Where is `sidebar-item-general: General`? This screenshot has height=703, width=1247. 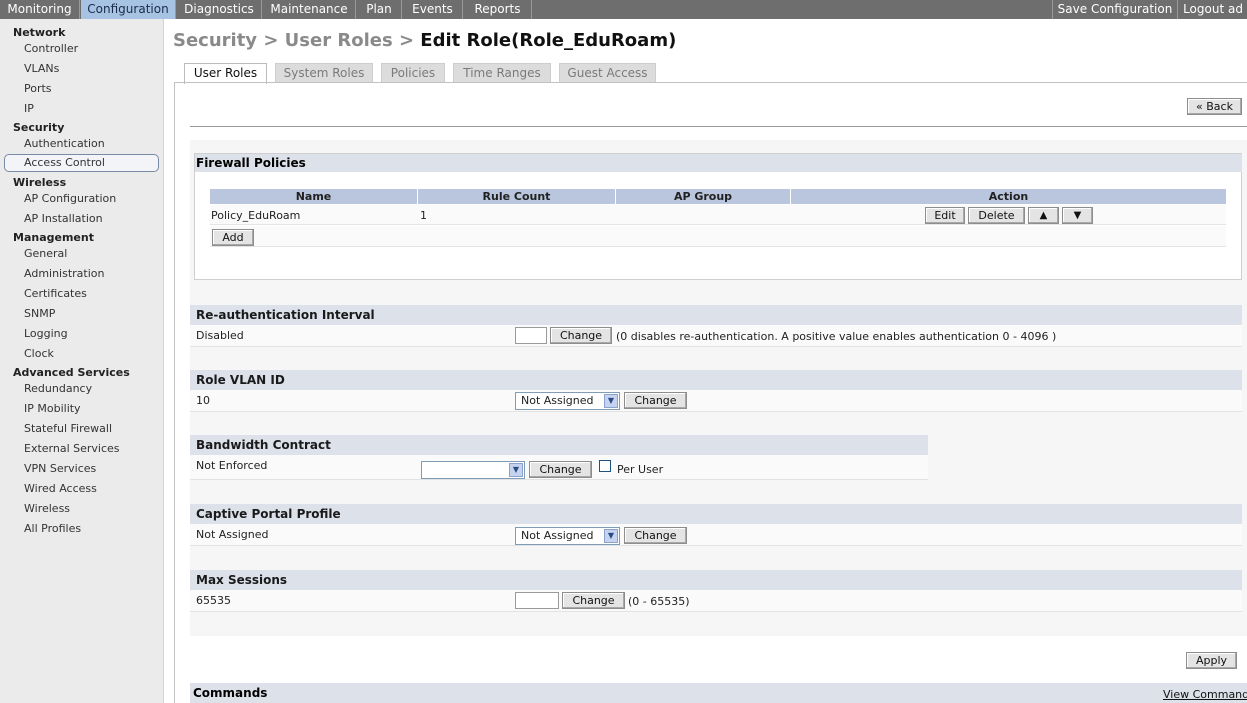
sidebar-item-general: General is located at coordinates (45, 253).